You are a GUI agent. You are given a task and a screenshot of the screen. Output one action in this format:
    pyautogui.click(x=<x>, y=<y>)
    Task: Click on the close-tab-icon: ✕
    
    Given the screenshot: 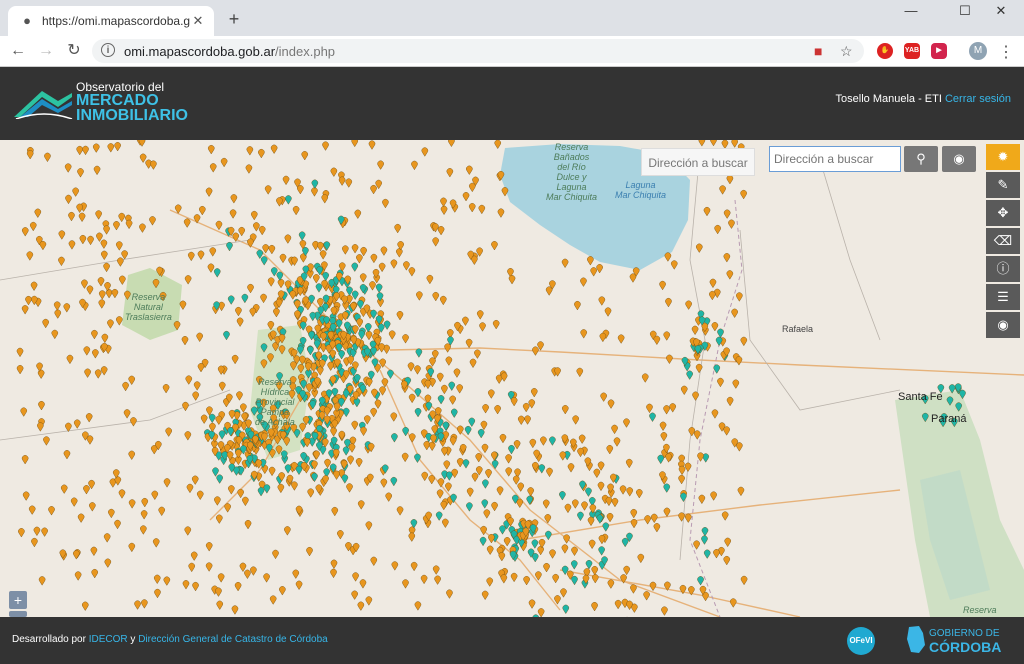 What is the action you would take?
    pyautogui.click(x=198, y=21)
    